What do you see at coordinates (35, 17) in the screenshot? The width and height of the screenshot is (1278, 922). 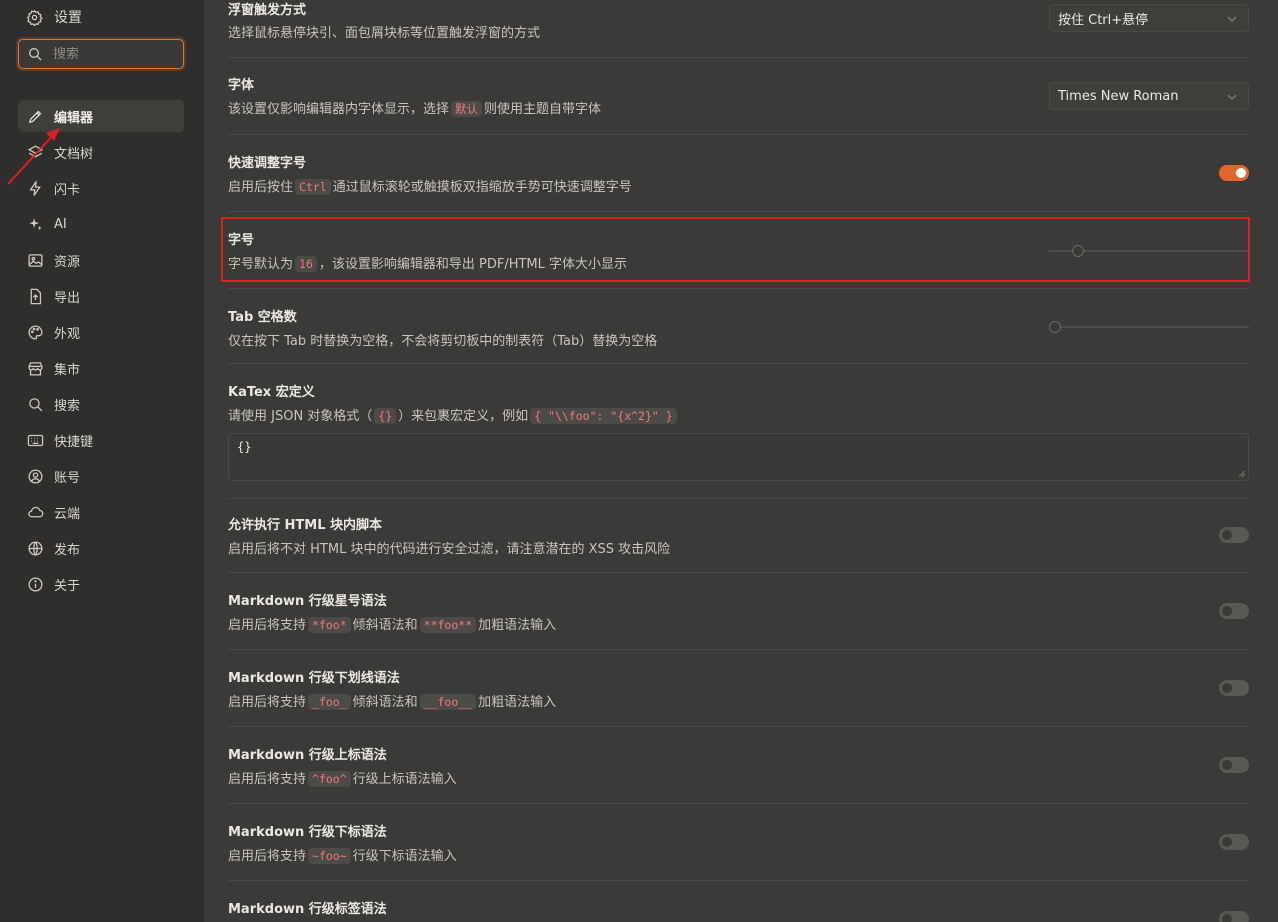 I see `gear-icon` at bounding box center [35, 17].